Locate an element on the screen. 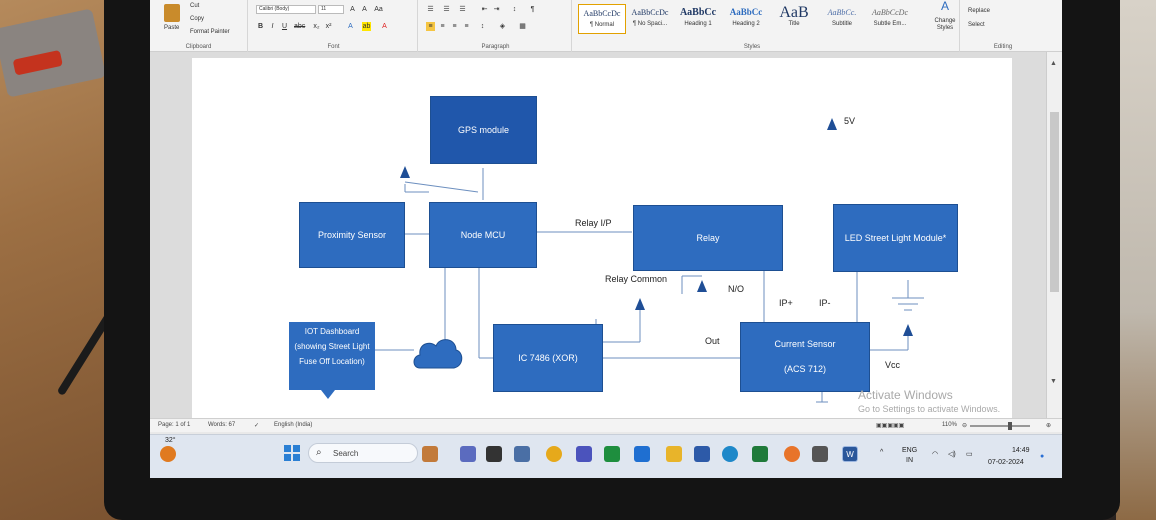 This screenshot has width=1156, height=520. scroll-up-icon: ▲ is located at coordinates (1053, 63).